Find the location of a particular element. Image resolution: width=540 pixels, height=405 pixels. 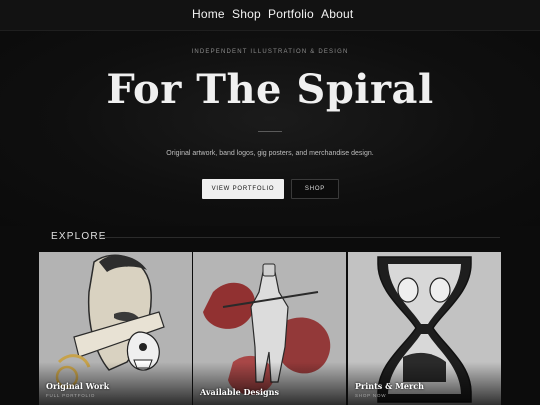

shop-button: SHOP is located at coordinates (315, 189).